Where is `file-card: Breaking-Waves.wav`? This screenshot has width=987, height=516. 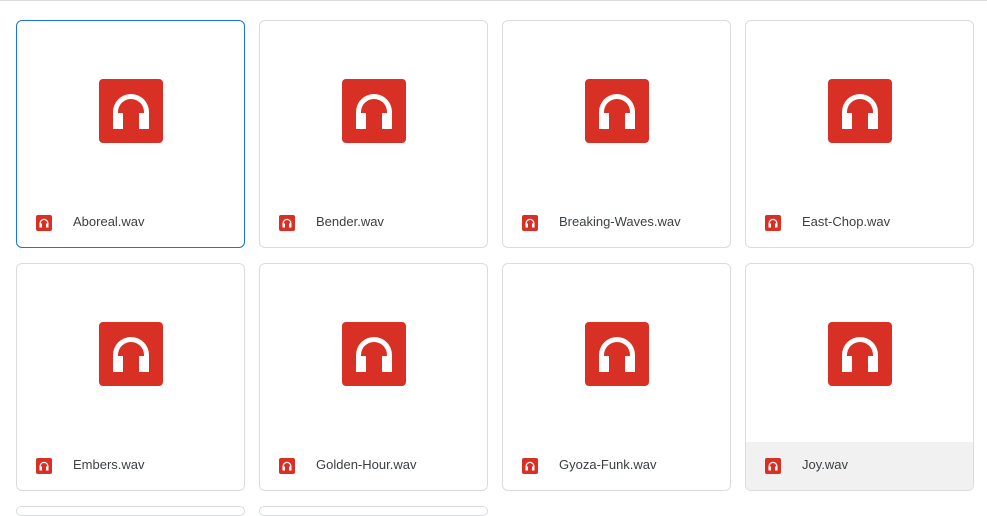 file-card: Breaking-Waves.wav is located at coordinates (616, 134).